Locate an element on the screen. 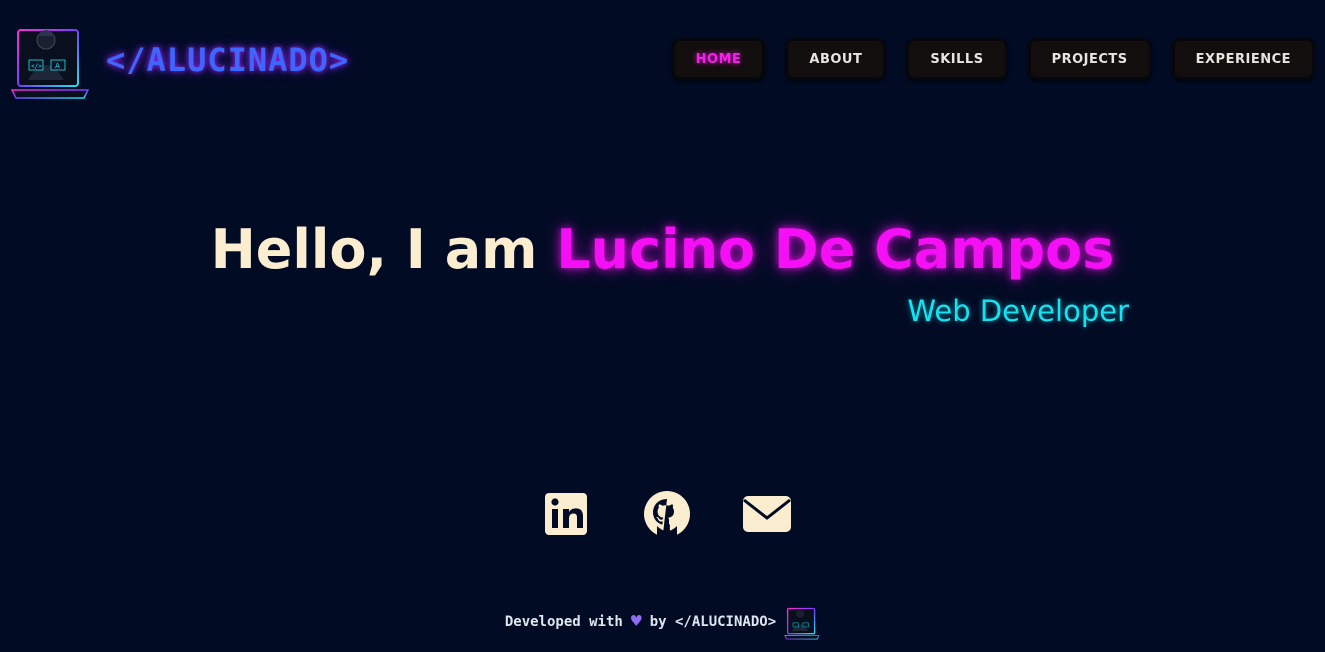 The width and height of the screenshot is (1325, 652). brand-link: </> A </ALUCINADO> is located at coordinates (179, 60).